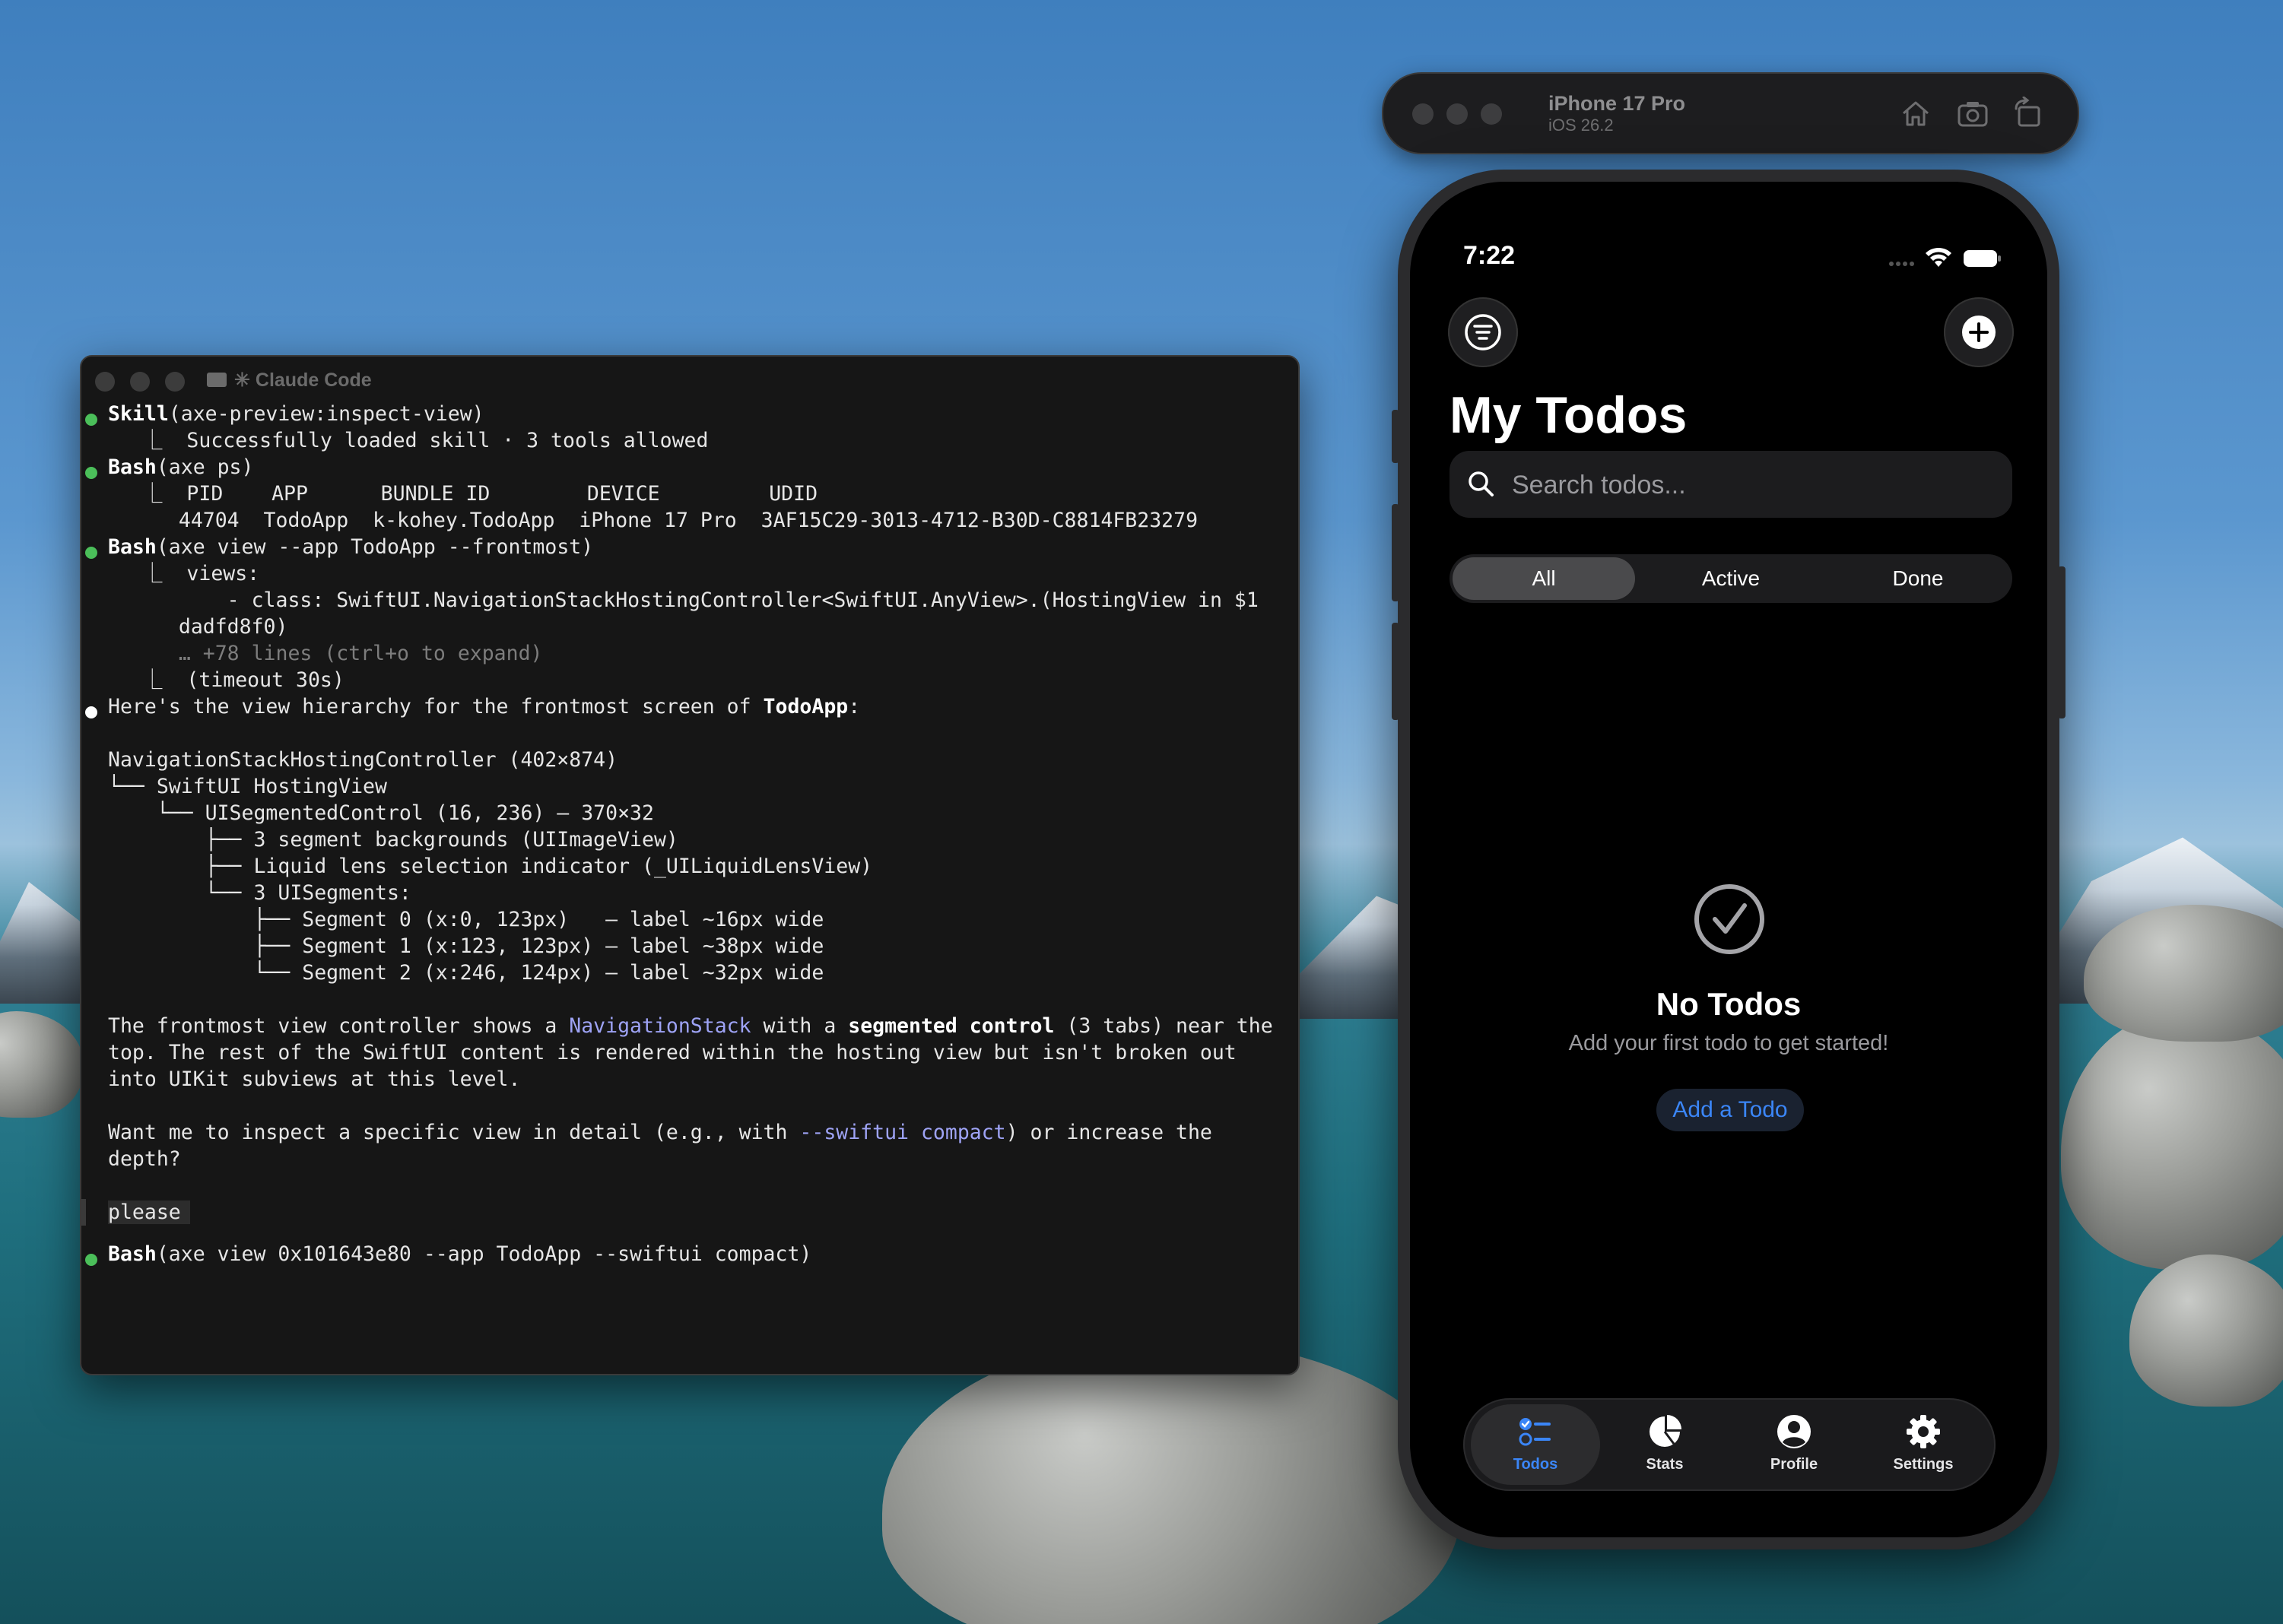  I want to click on tool-call-line: Bash(axe view --app TodoApp --frontmost), so click(351, 547).